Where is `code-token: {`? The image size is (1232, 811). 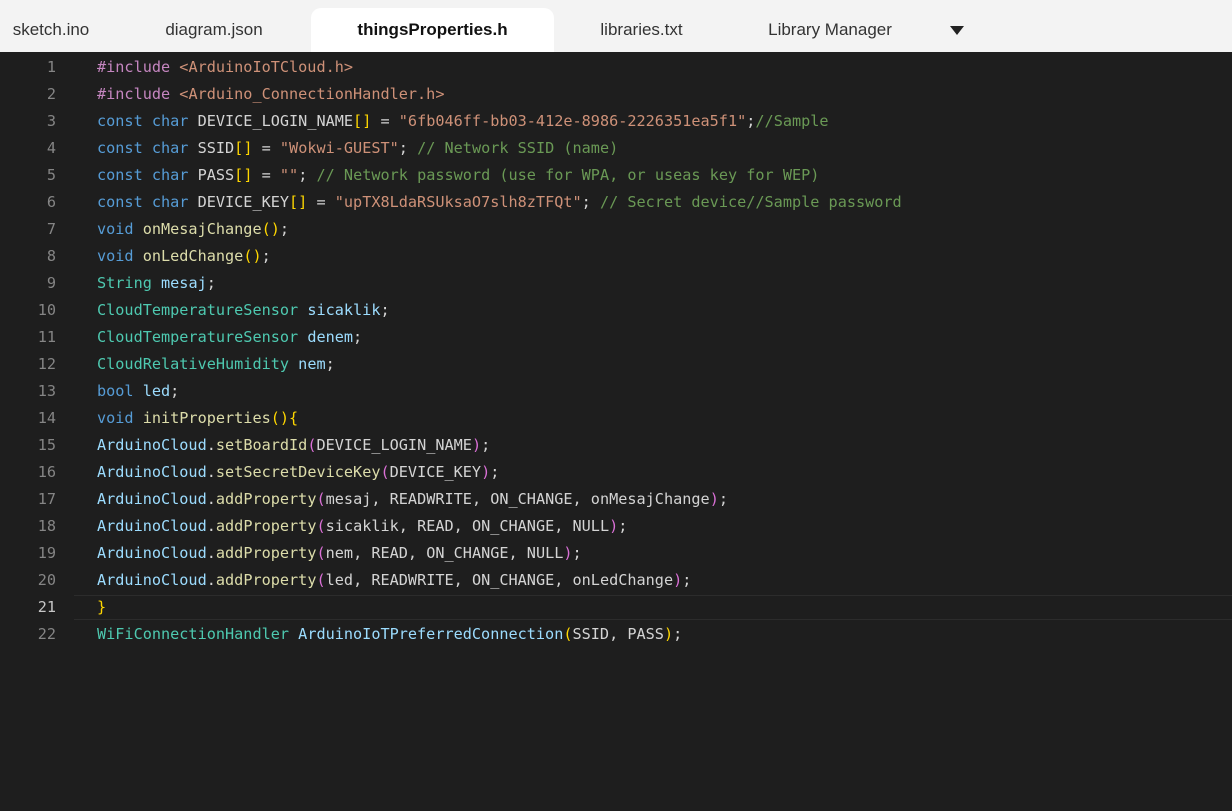
code-token: { is located at coordinates (294, 418).